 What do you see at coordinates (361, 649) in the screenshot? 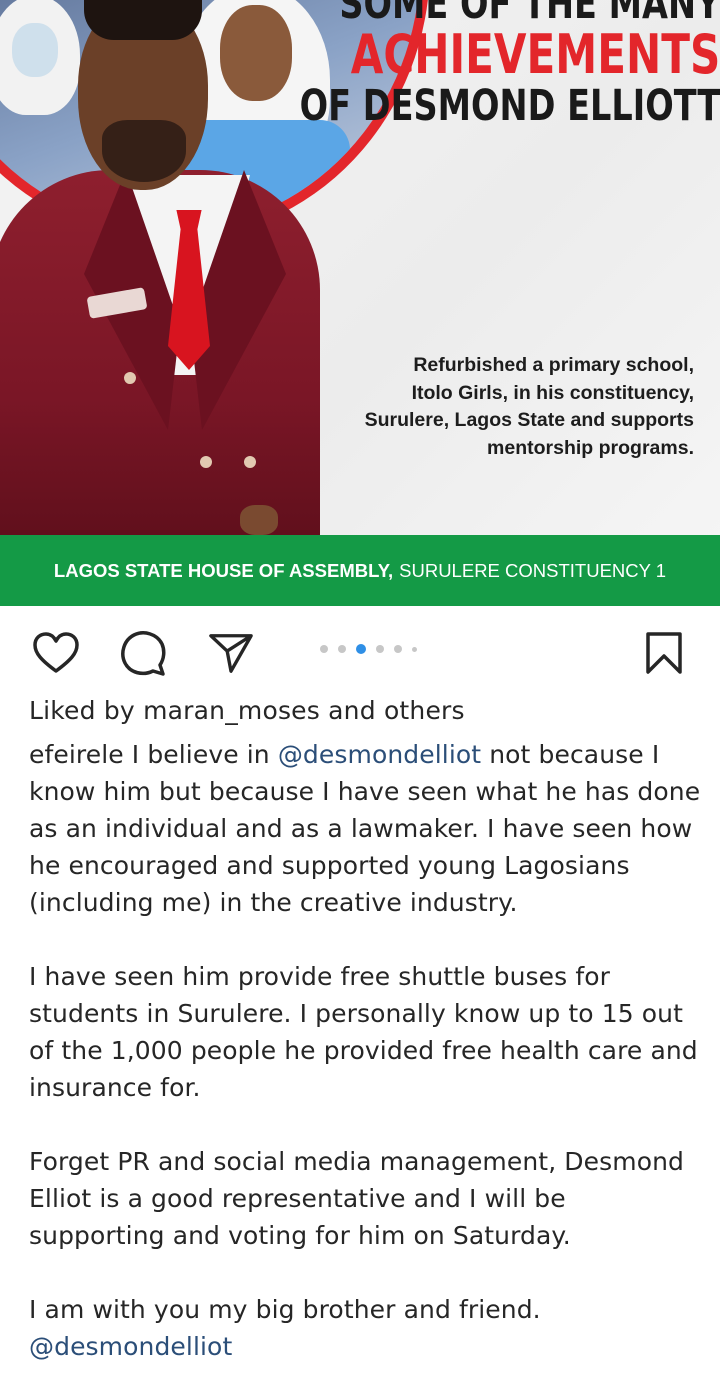
I see `carousel-dot-active` at bounding box center [361, 649].